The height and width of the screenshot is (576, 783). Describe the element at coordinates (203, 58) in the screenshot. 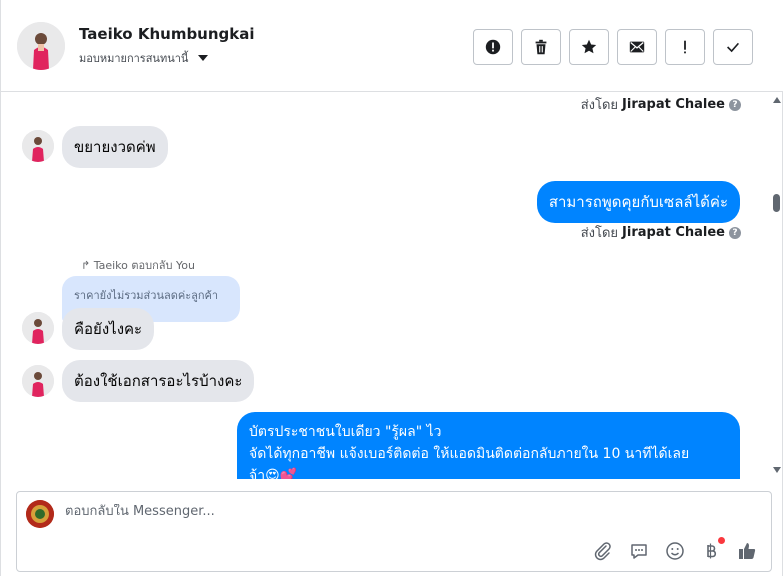

I see `chevron-down-icon` at that location.